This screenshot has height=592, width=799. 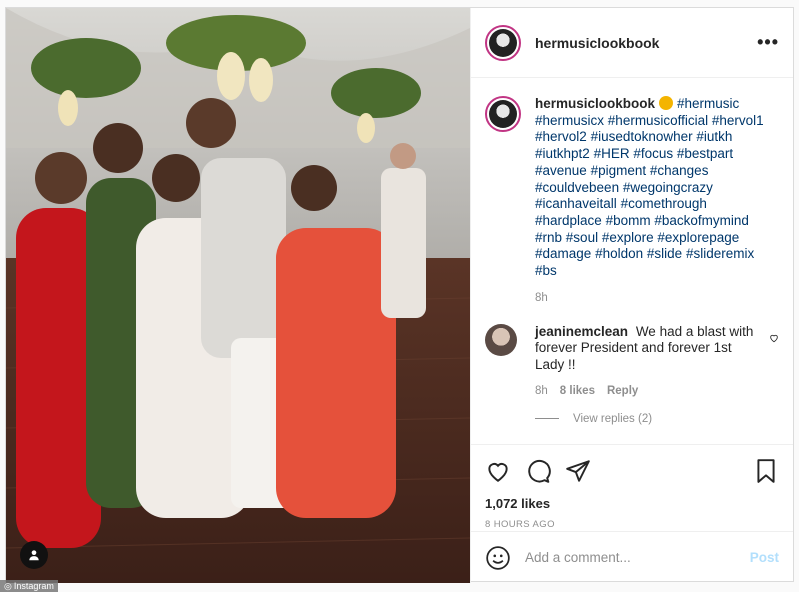 What do you see at coordinates (738, 120) in the screenshot?
I see `hashtag-link: #hervol1` at bounding box center [738, 120].